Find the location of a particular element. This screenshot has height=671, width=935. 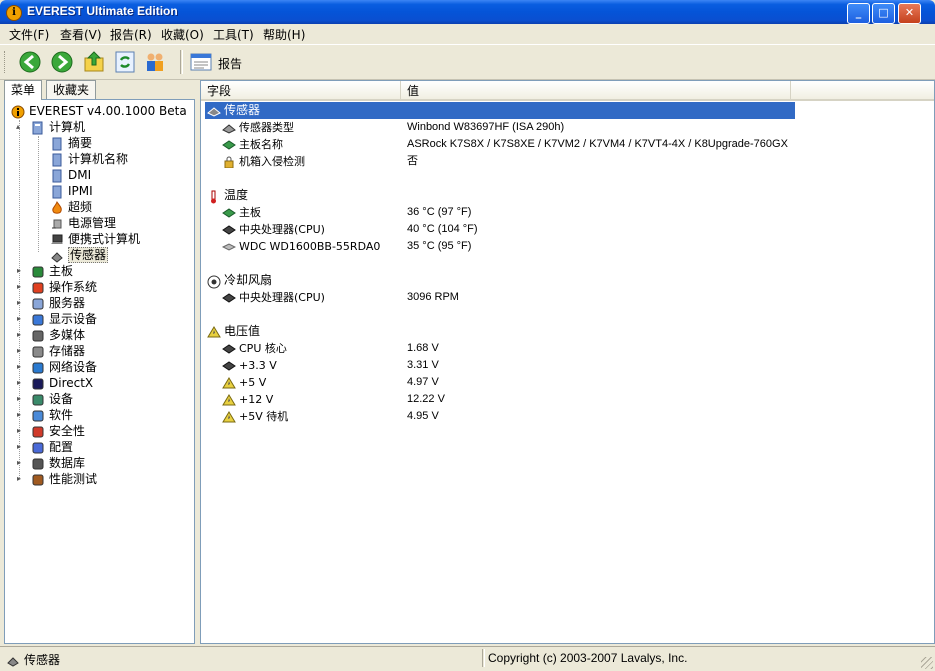

grid-row: 中央处理器(CPU) 40 °C (104 °F) is located at coordinates (567, 229).